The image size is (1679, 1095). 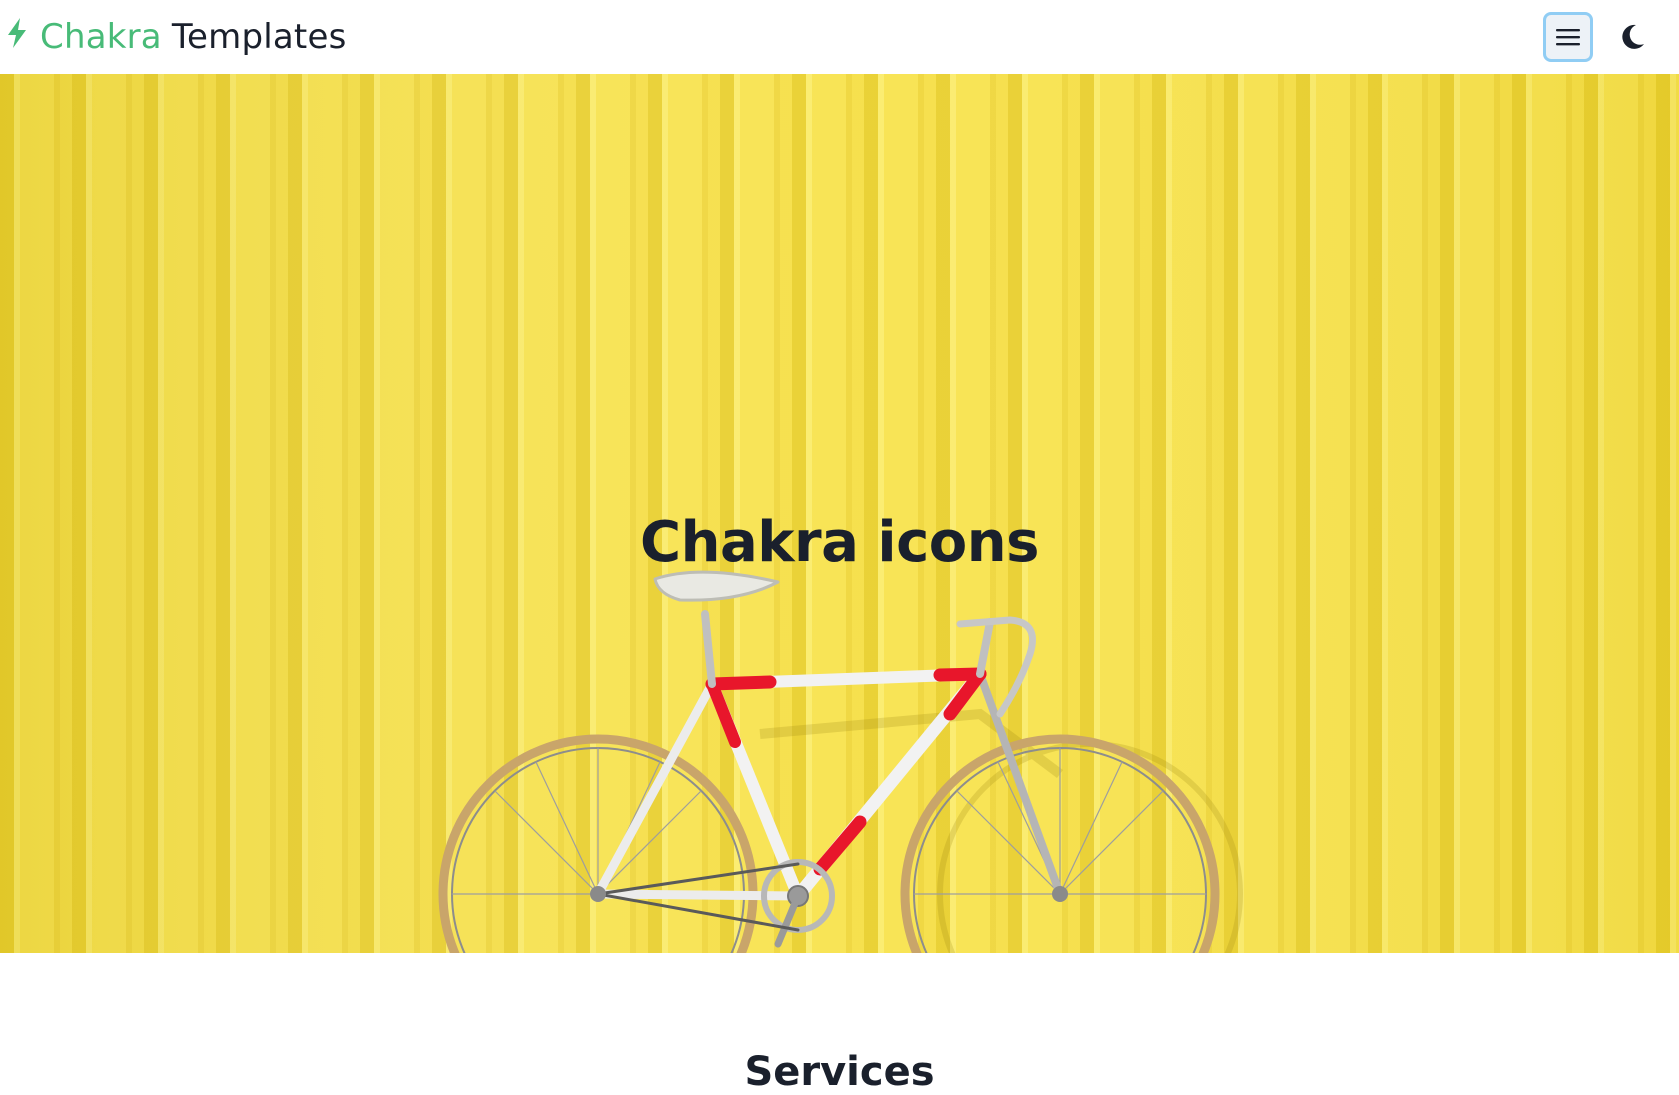 What do you see at coordinates (259, 37) in the screenshot?
I see `brand-main-text: Templates` at bounding box center [259, 37].